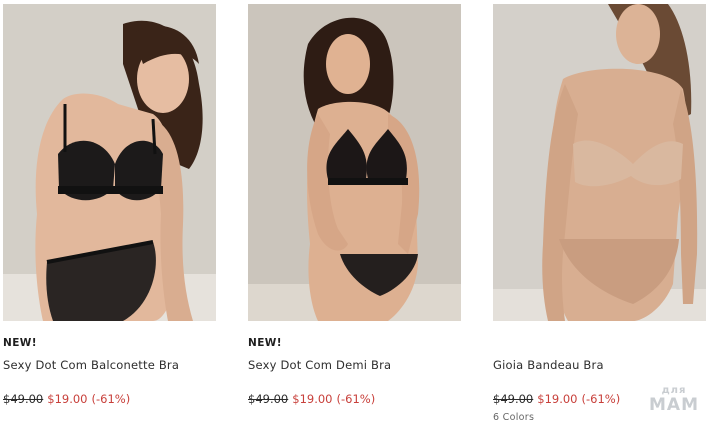  Describe the element at coordinates (548, 365) in the screenshot. I see `product-title: Gioia Bandeau Bra` at that location.